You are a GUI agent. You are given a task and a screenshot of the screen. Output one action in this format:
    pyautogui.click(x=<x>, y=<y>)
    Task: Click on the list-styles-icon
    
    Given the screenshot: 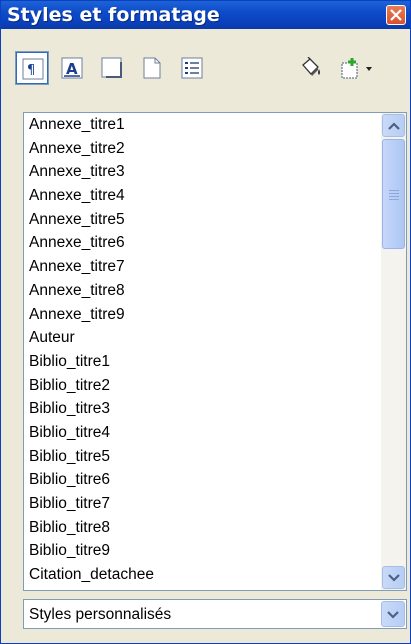 What is the action you would take?
    pyautogui.click(x=192, y=68)
    